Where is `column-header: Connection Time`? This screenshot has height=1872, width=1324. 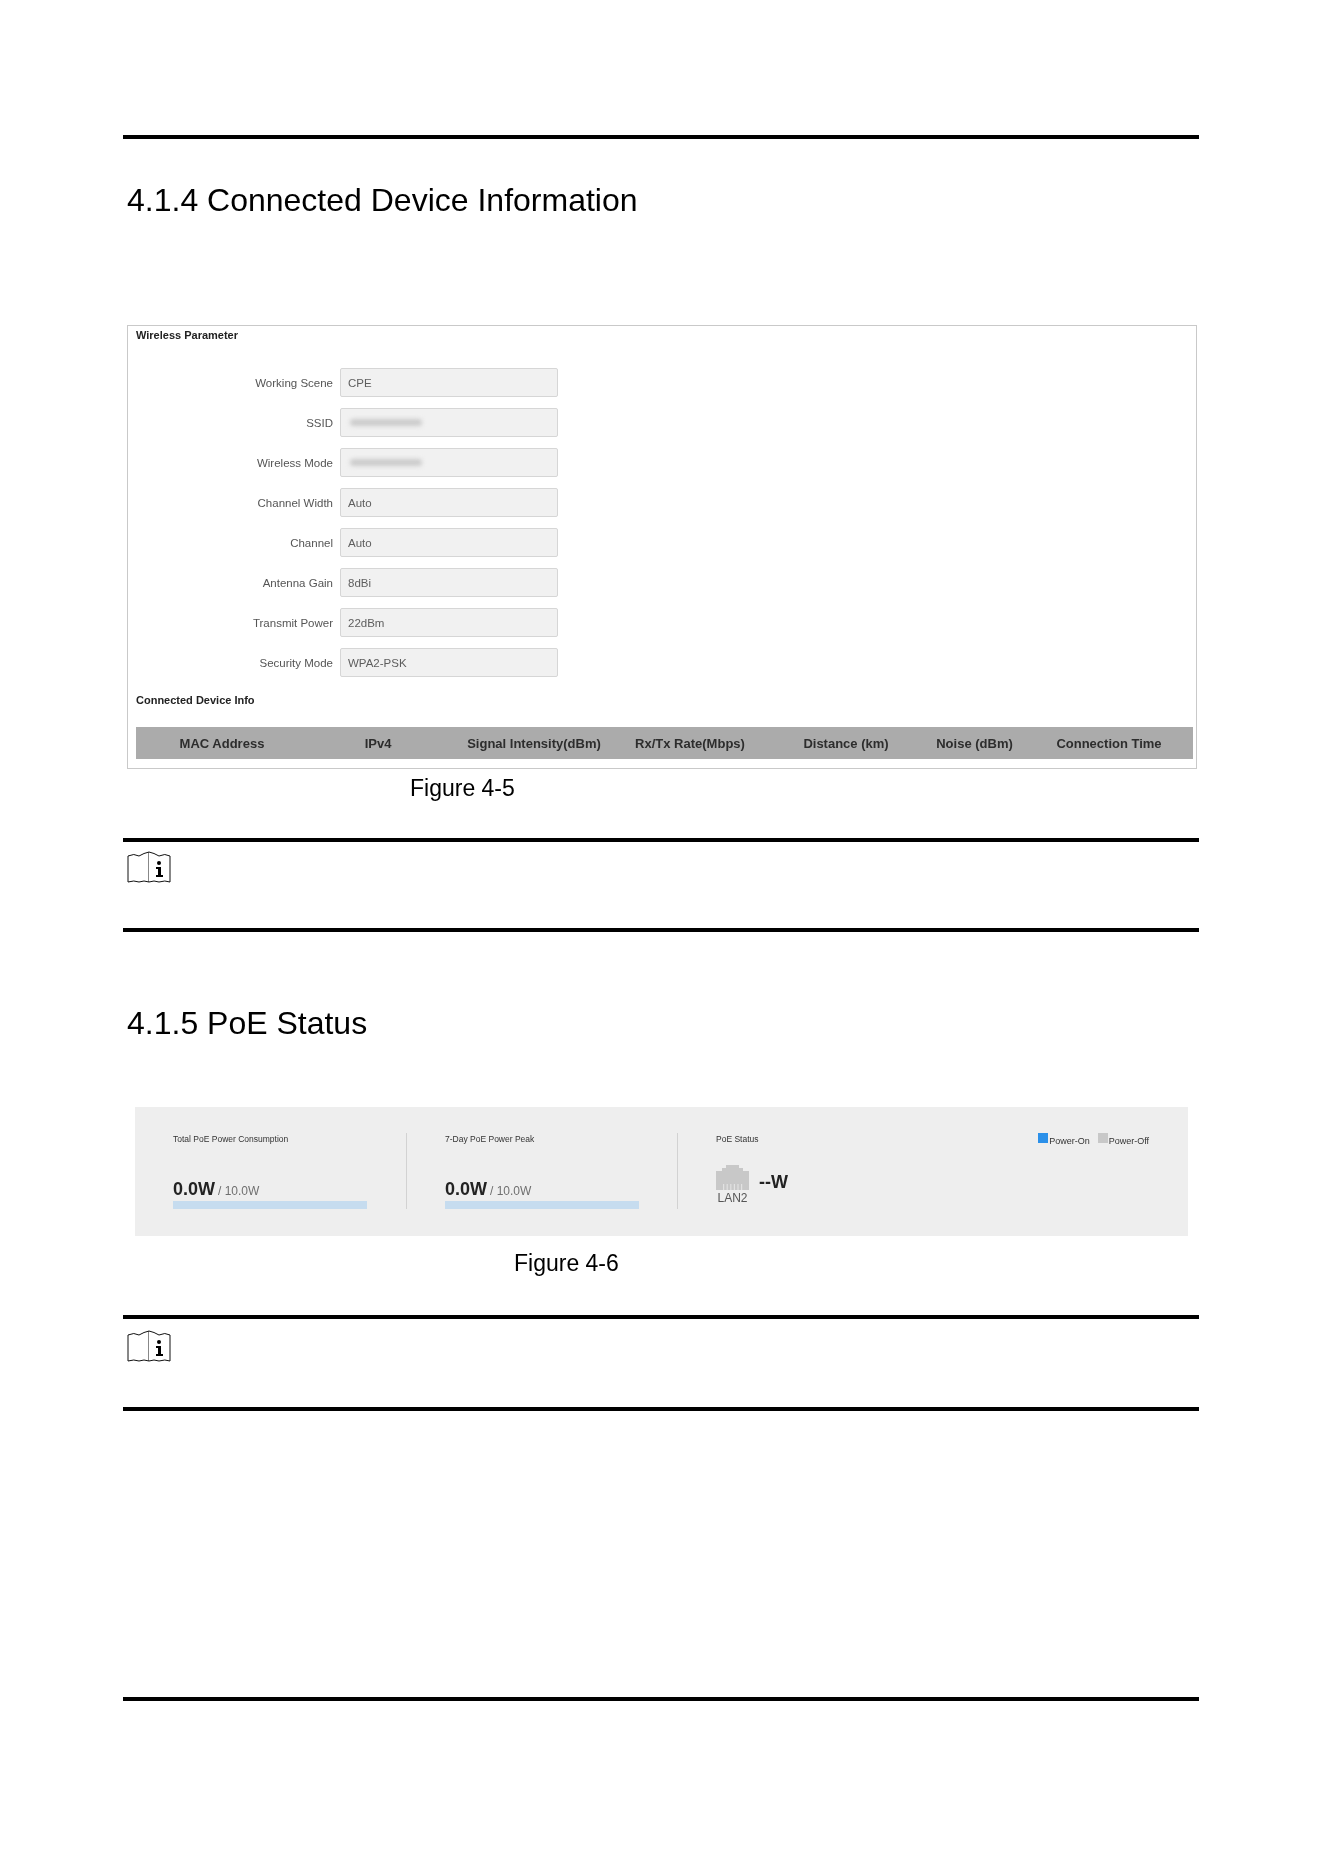 column-header: Connection Time is located at coordinates (1109, 743).